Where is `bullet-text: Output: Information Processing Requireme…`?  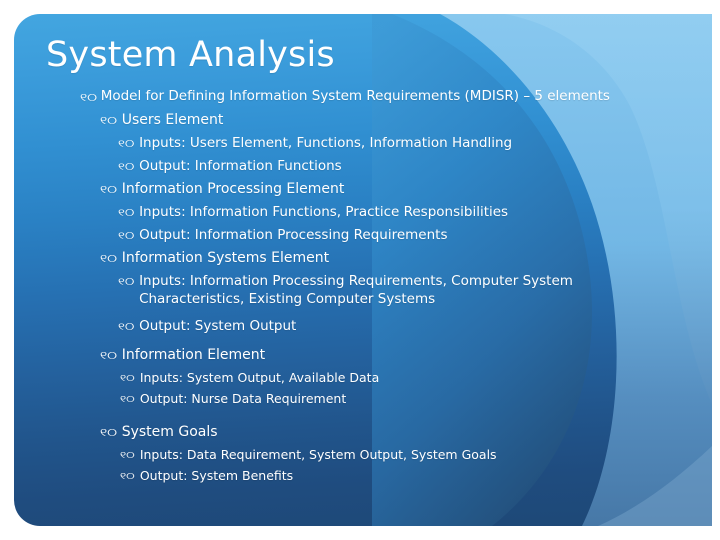 bullet-text: Output: Information Processing Requireme… is located at coordinates (293, 234).